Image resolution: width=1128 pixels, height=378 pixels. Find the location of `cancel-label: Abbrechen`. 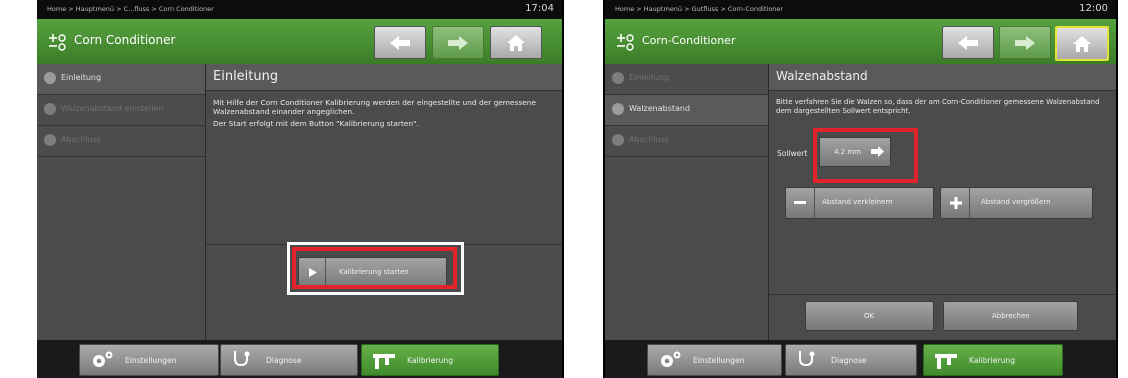

cancel-label: Abbrechen is located at coordinates (1011, 316).